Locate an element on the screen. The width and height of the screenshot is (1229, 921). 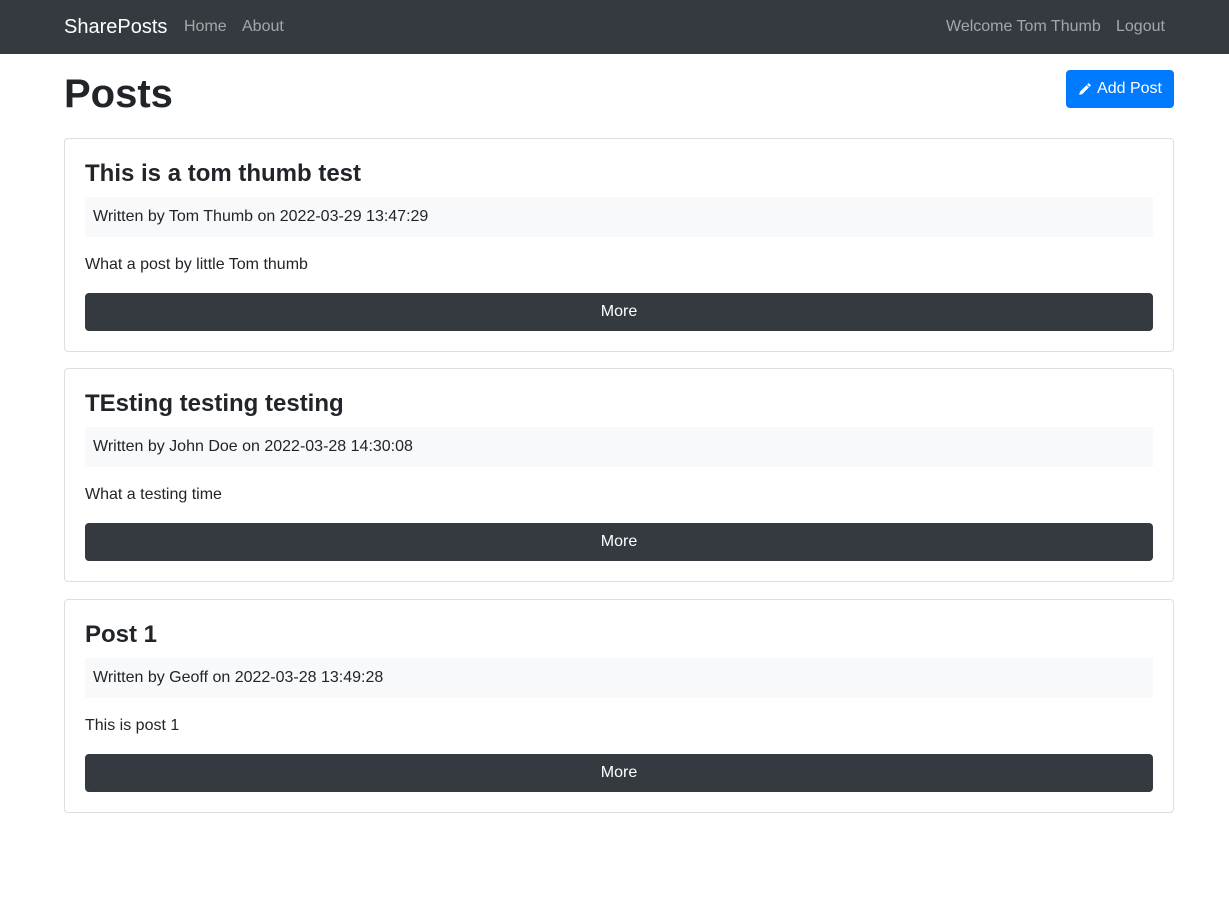
nav-link-welcome: Welcome Tom Thumb is located at coordinates (1023, 27).